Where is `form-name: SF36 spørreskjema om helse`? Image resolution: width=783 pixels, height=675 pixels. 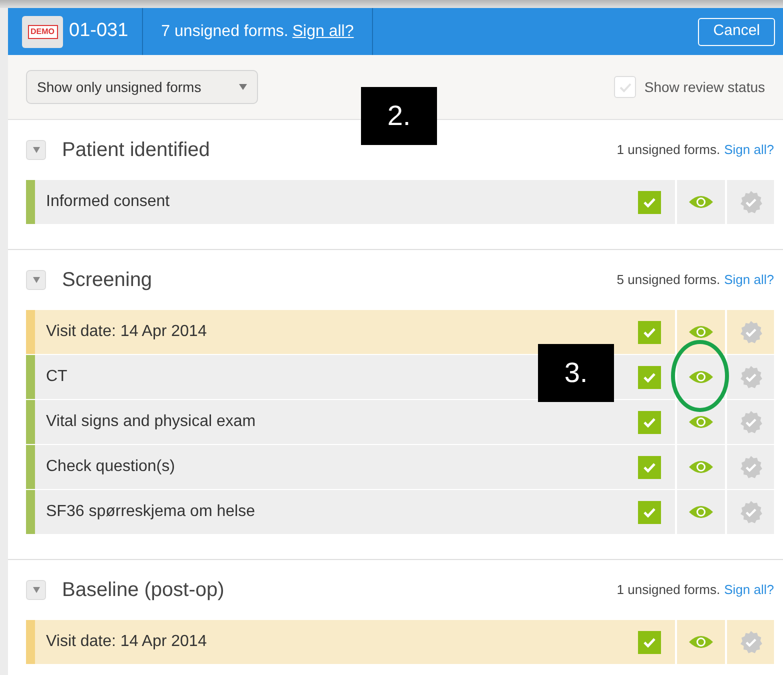
form-name: SF36 spørreskjema om helse is located at coordinates (150, 512).